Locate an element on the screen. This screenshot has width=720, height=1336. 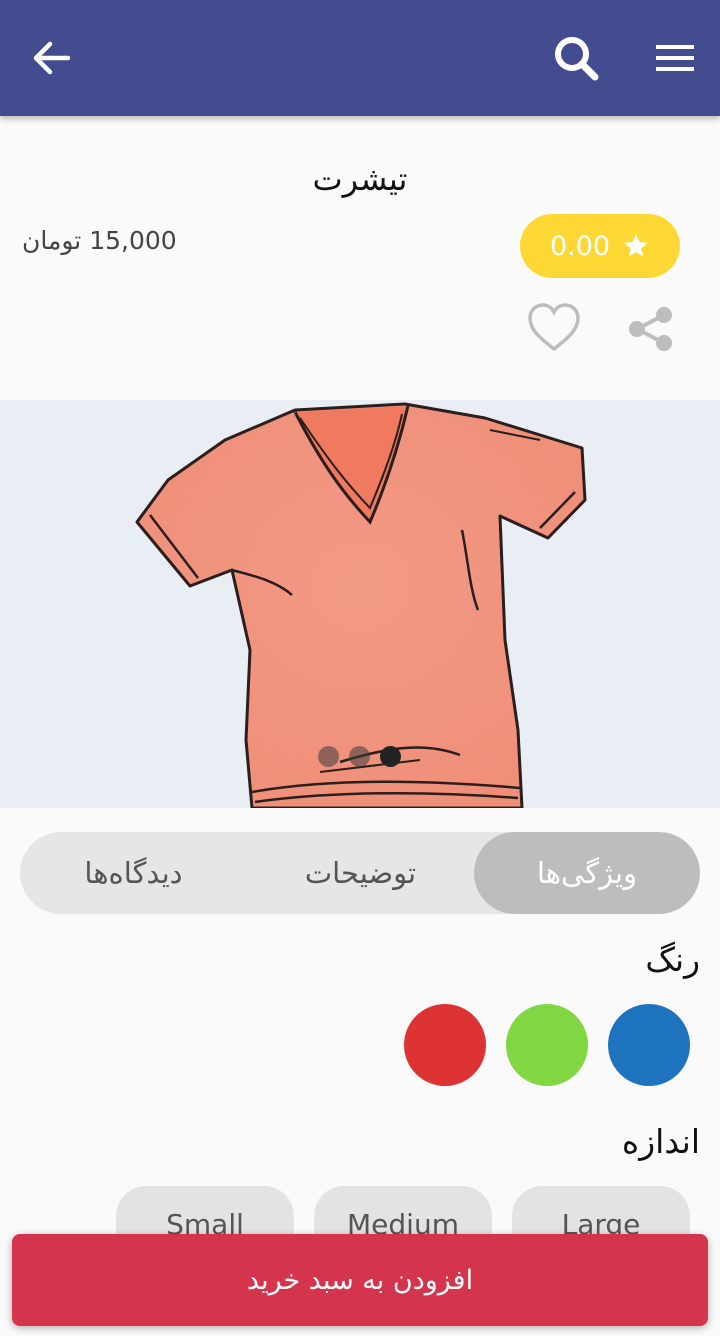
tab-description: توضیحات is located at coordinates (360, 873).